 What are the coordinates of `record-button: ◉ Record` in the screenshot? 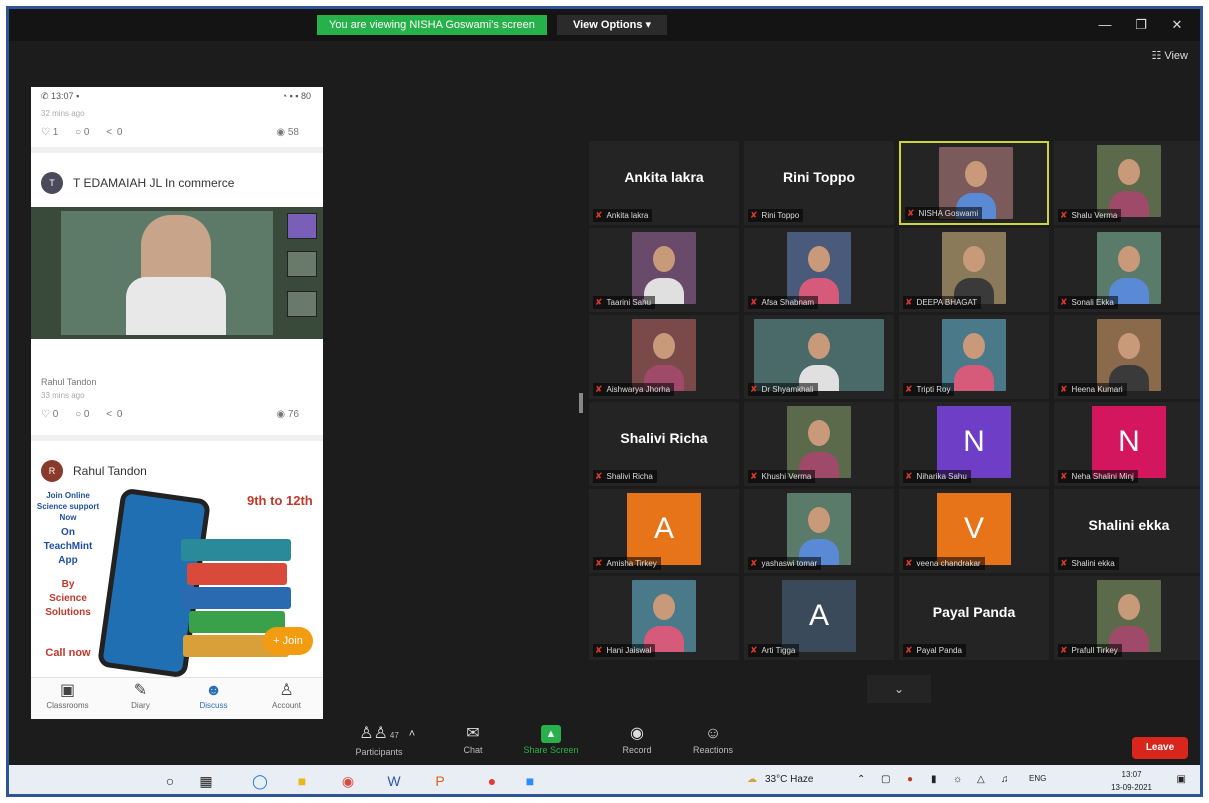 It's located at (637, 739).